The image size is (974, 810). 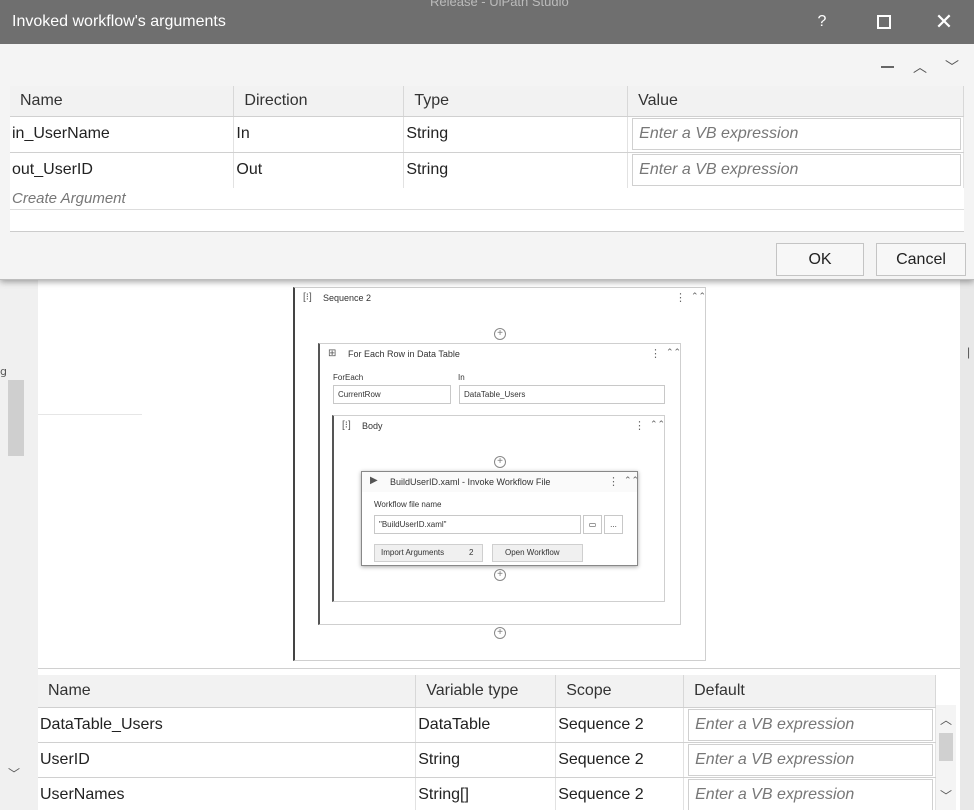 What do you see at coordinates (477, 524) in the screenshot?
I see `workflow-file-field: "BuildUserID.xaml"` at bounding box center [477, 524].